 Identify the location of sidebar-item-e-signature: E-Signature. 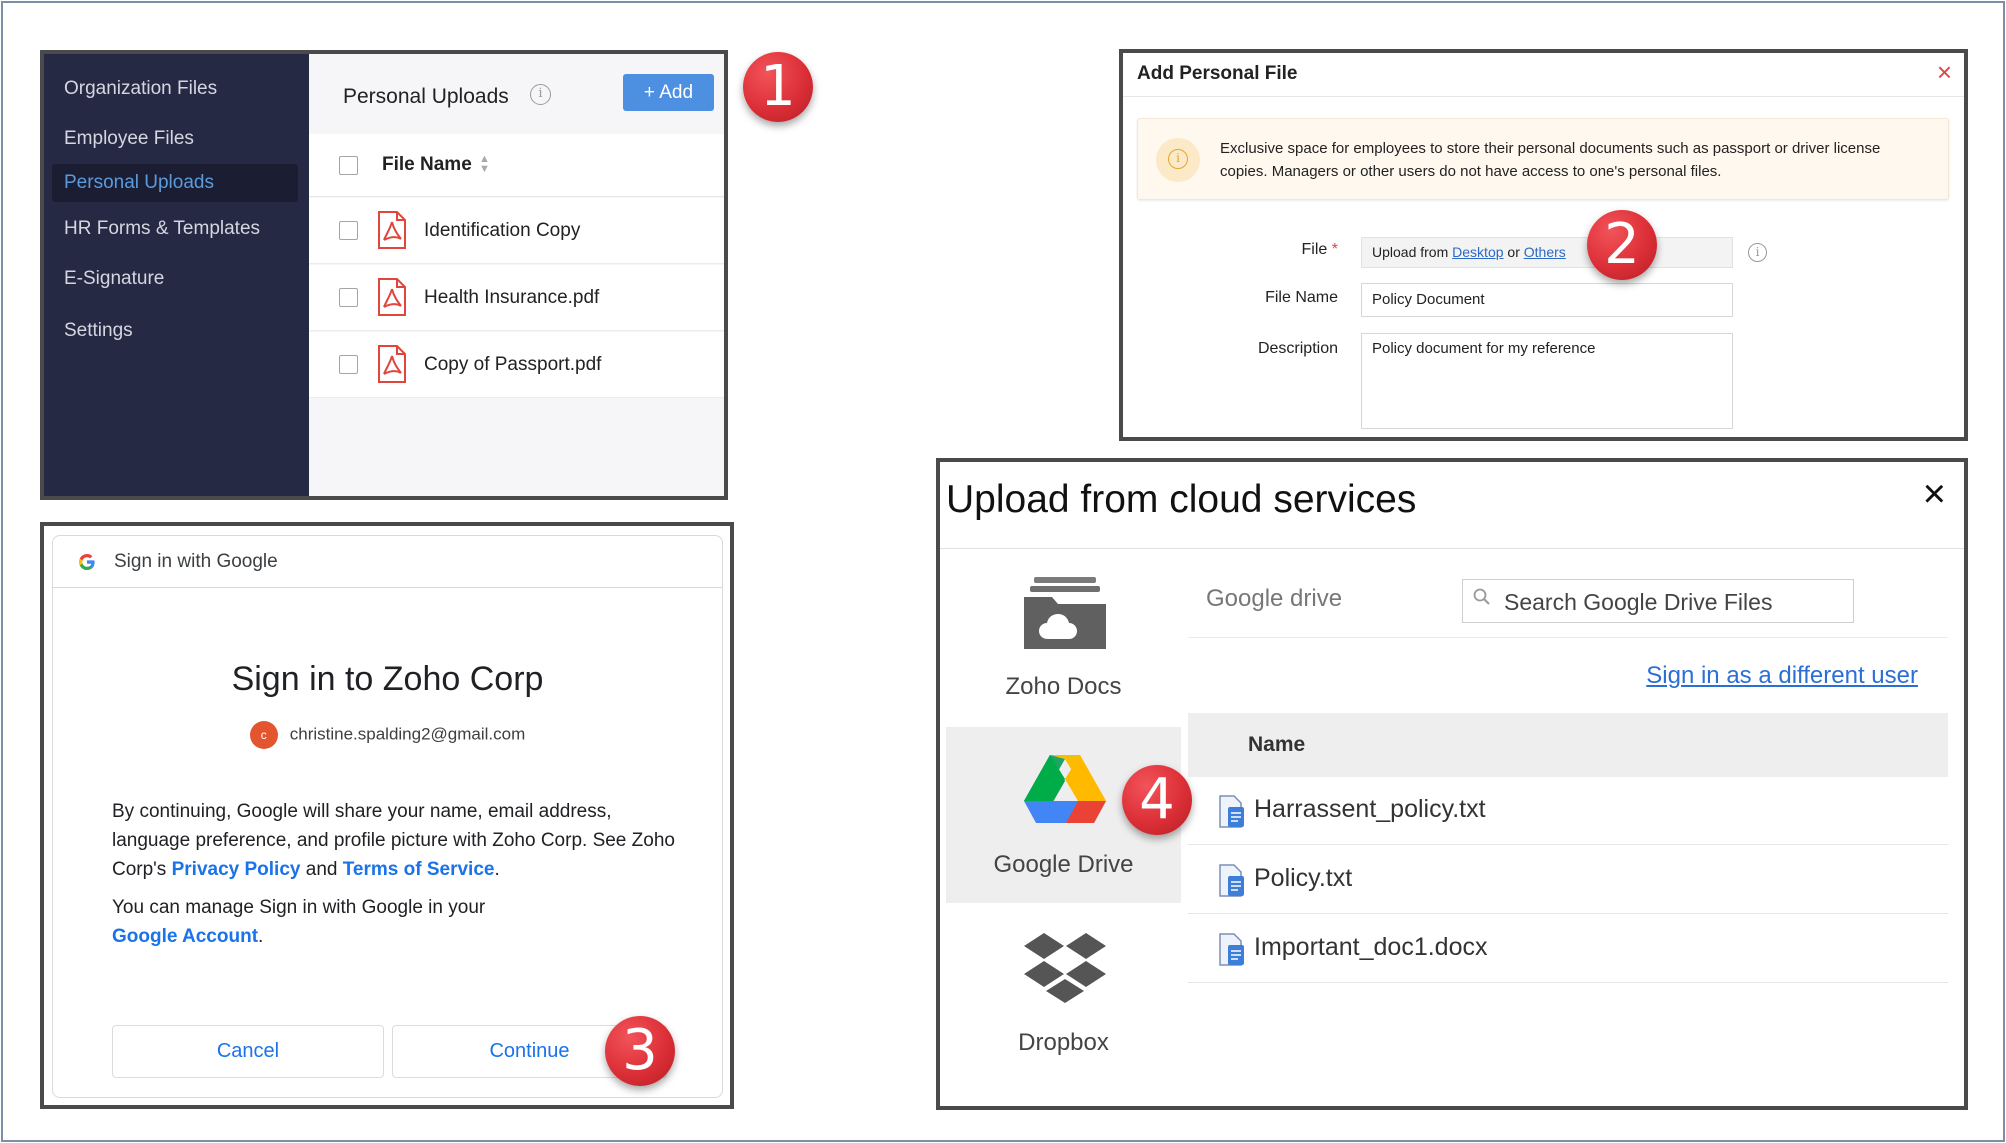
(114, 279).